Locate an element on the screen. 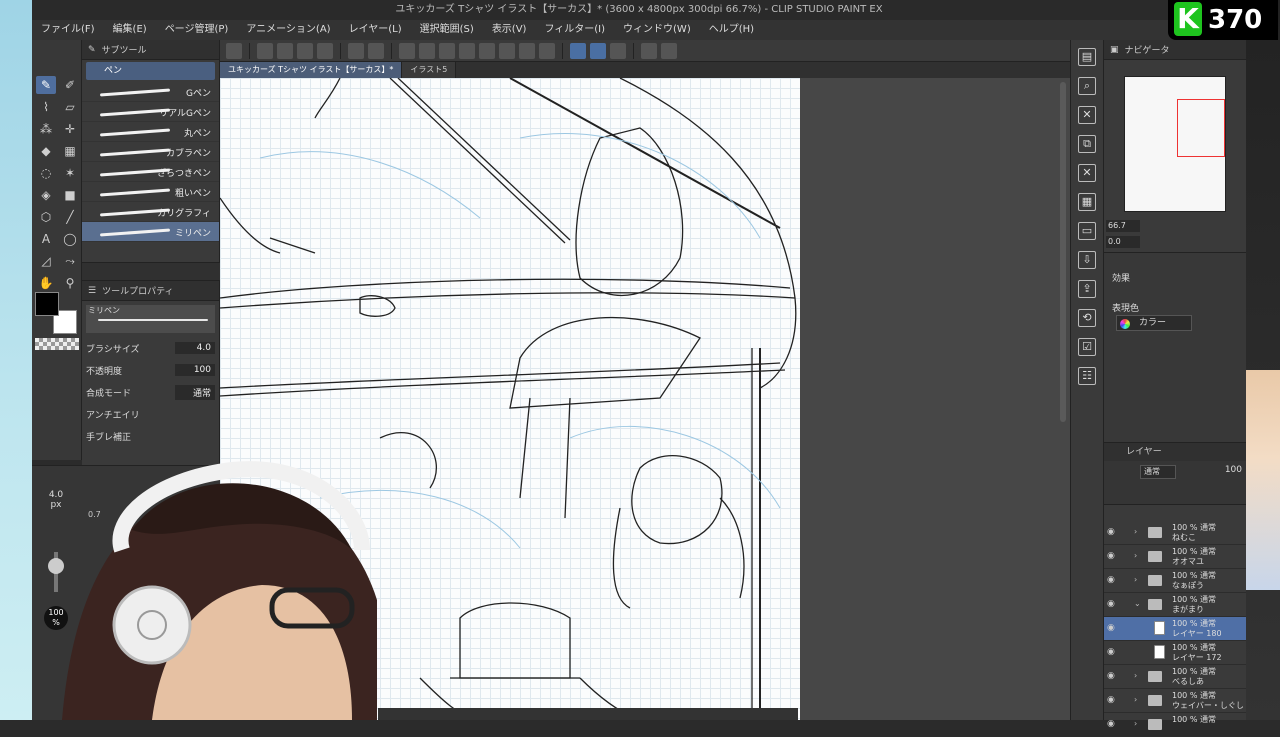 This screenshot has height=737, width=1280. eyedropper-icon: ⚲ is located at coordinates (70, 283).